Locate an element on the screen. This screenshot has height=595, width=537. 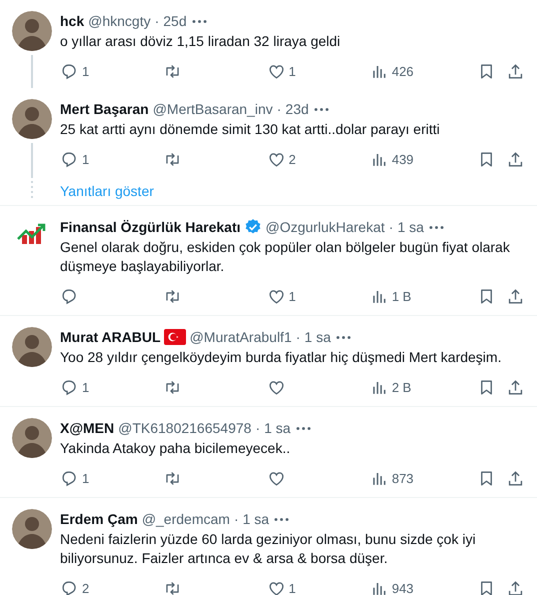
user-handle: @MuratArabulf1 is located at coordinates (241, 337).